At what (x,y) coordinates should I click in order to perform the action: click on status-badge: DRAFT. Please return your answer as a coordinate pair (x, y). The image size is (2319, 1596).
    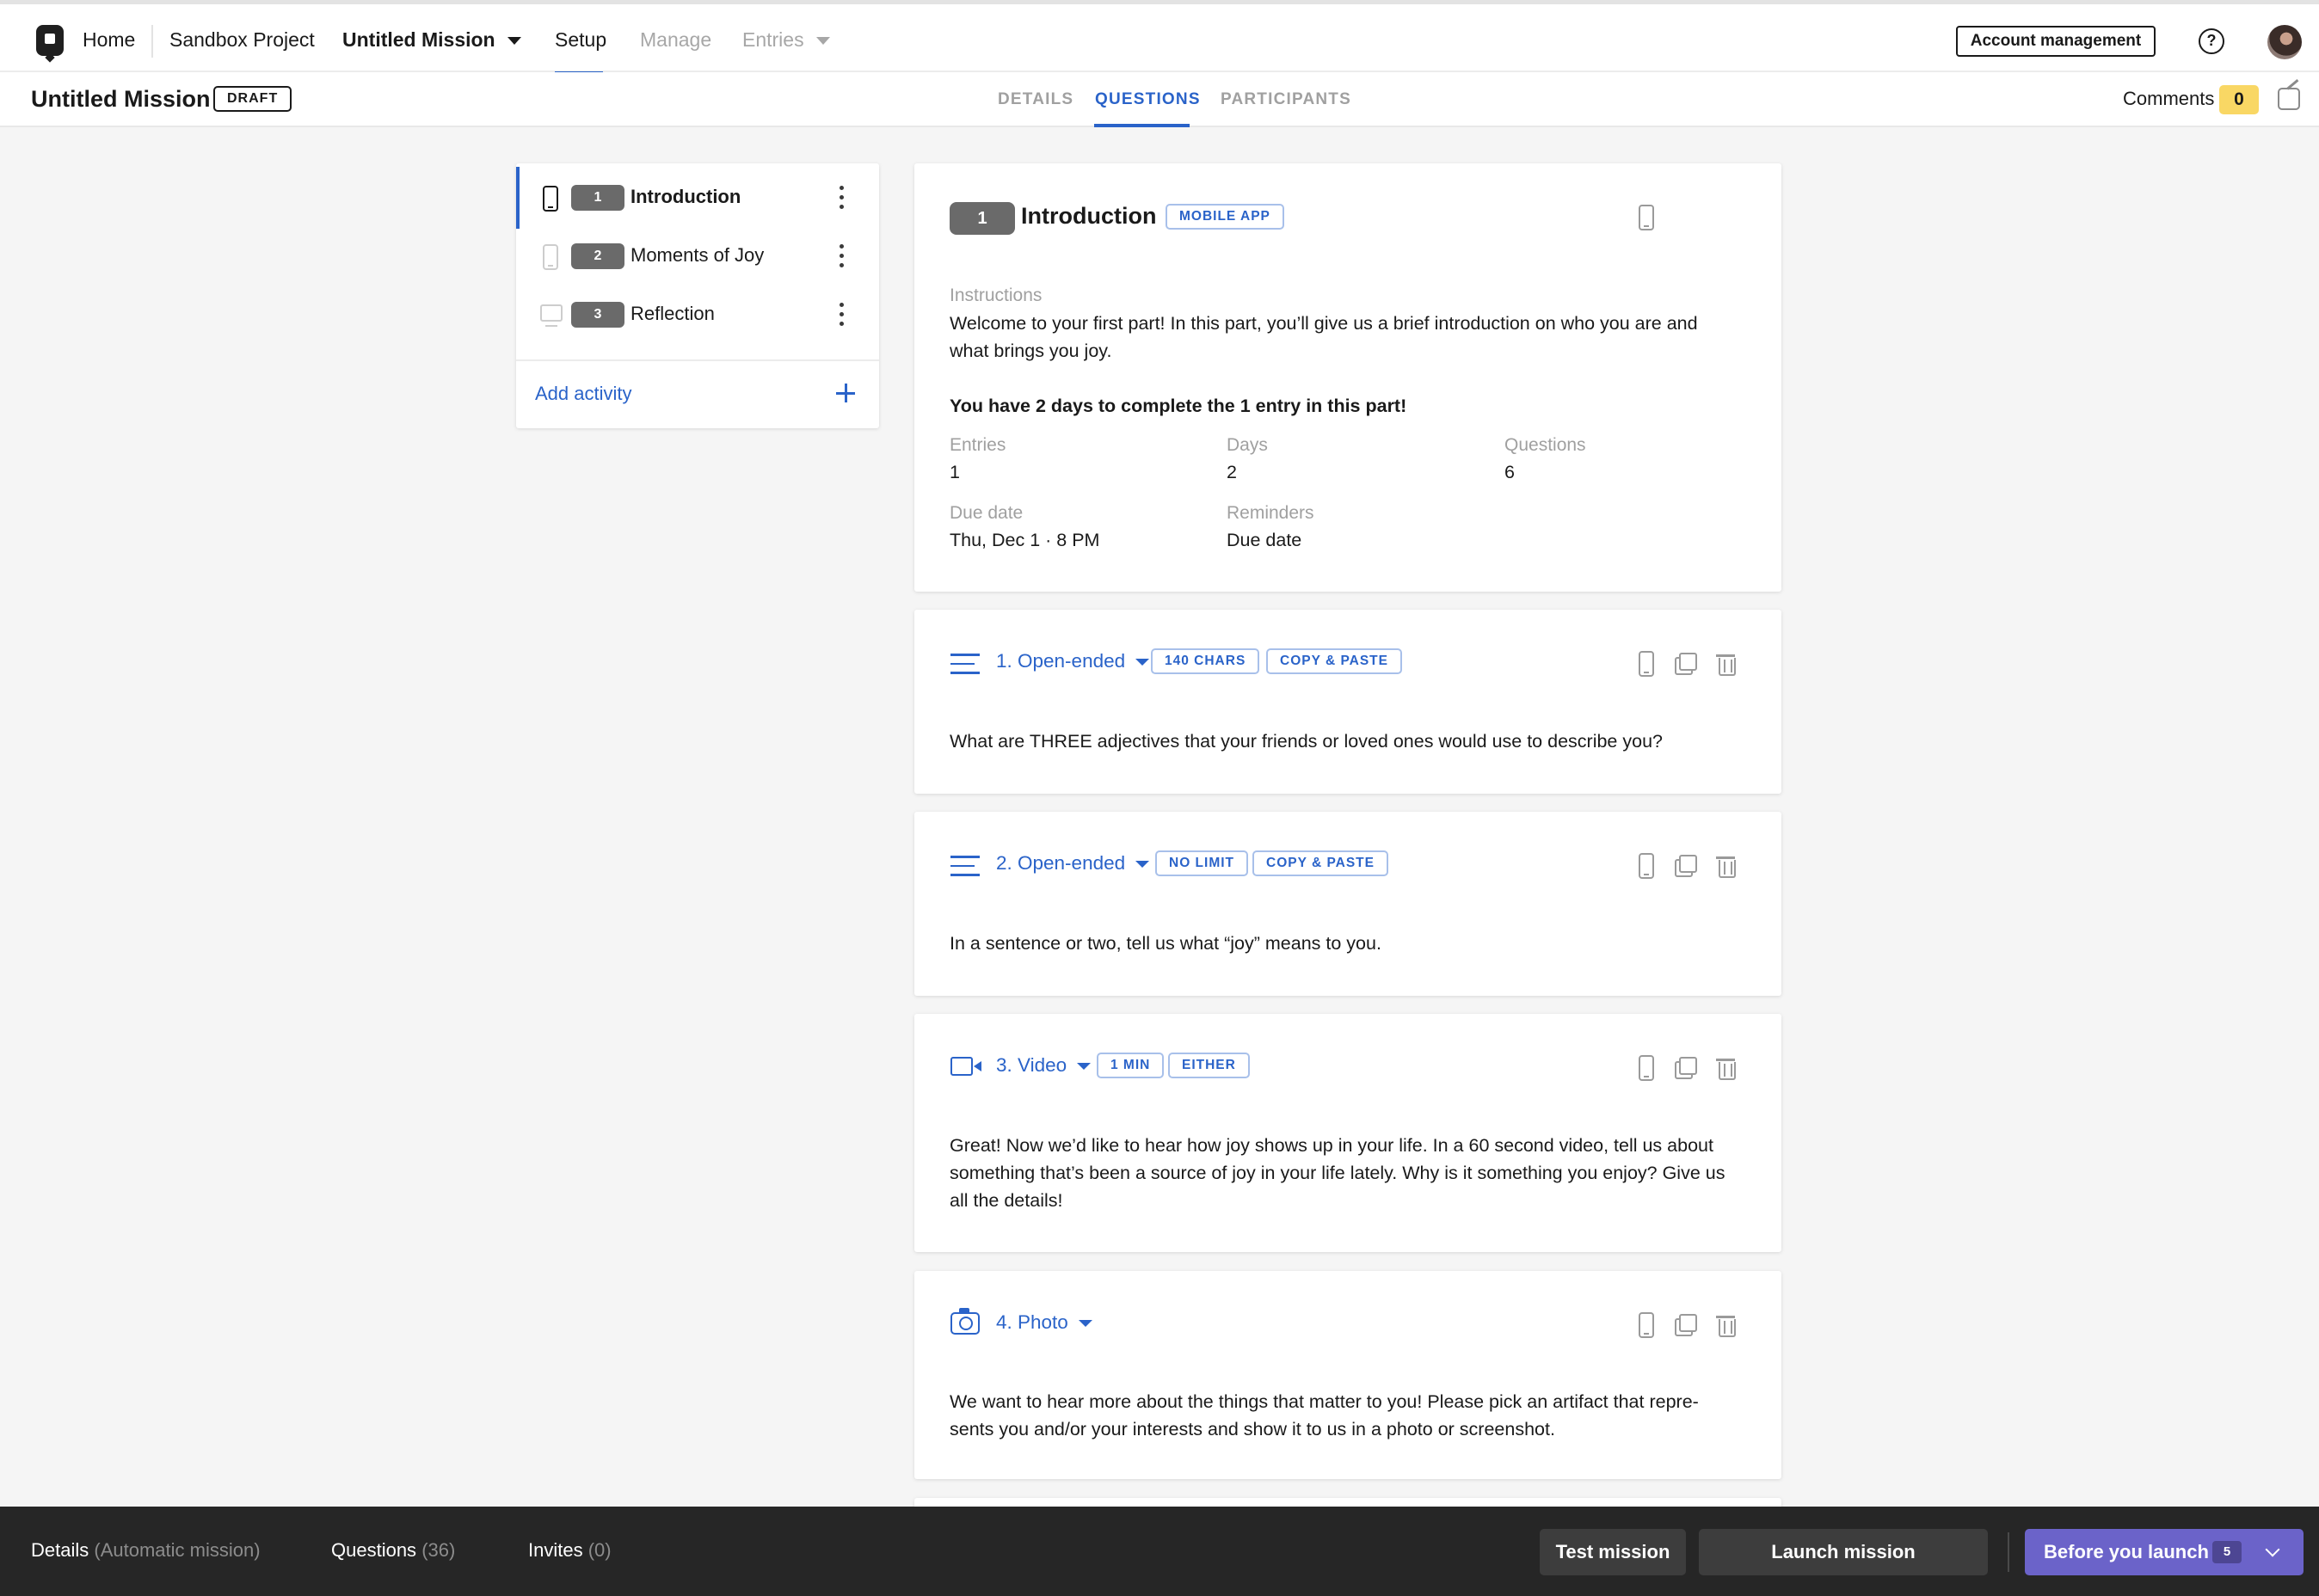
    Looking at the image, I should click on (253, 99).